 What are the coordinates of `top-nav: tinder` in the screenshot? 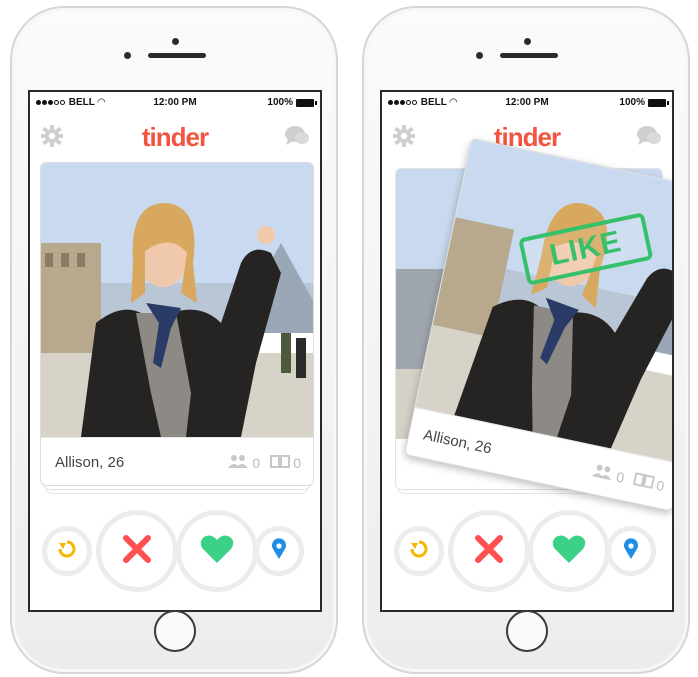 It's located at (175, 136).